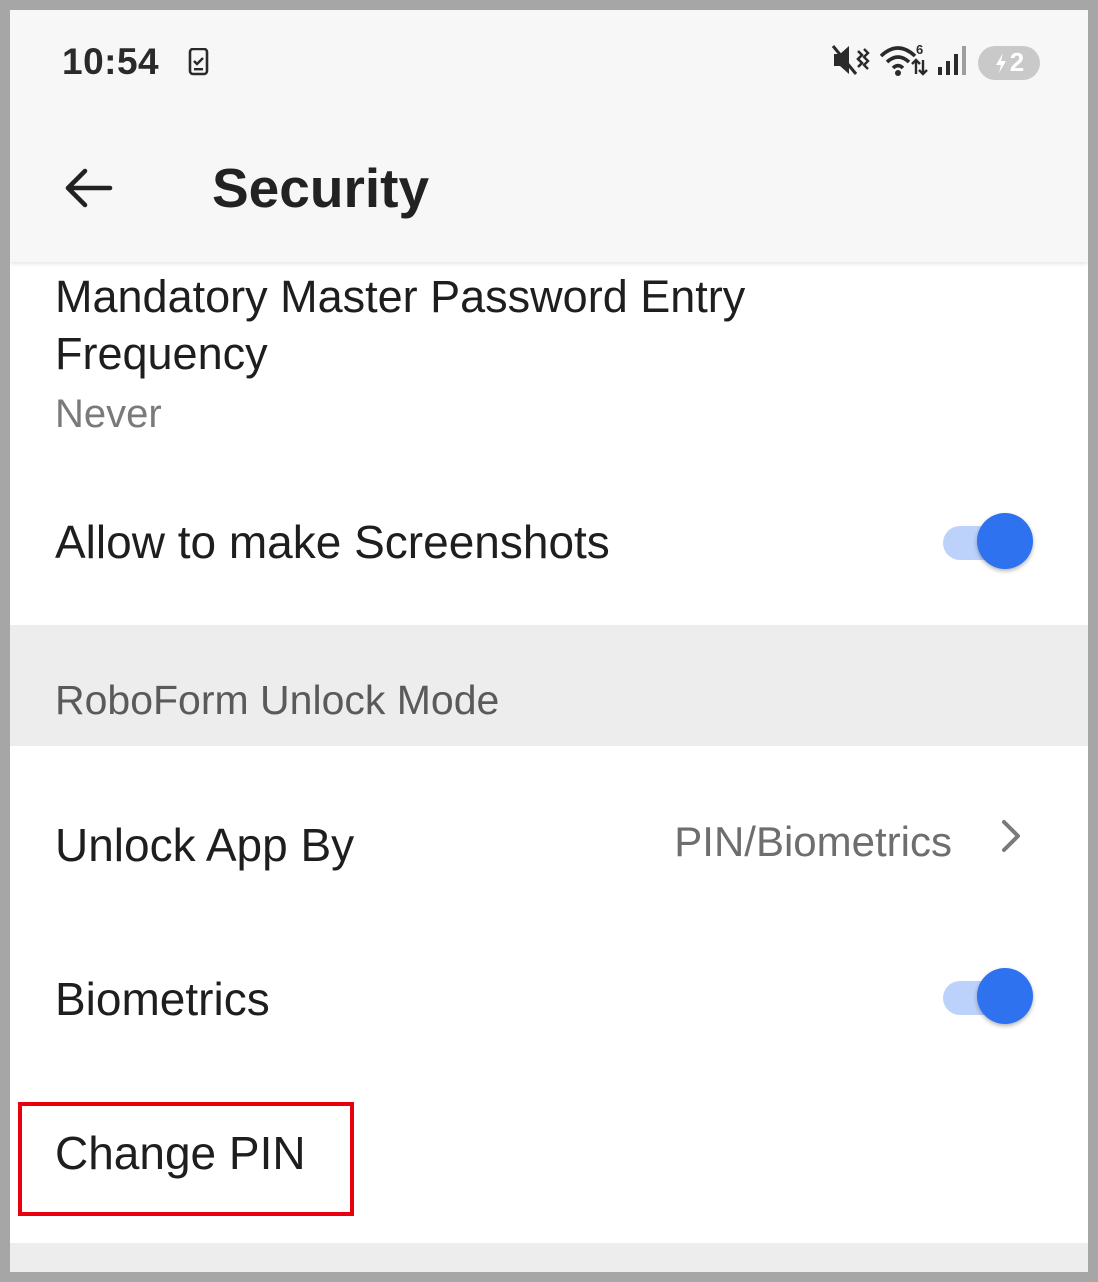  I want to click on screenshots-setting: Allow to make Screenshots, so click(549, 545).